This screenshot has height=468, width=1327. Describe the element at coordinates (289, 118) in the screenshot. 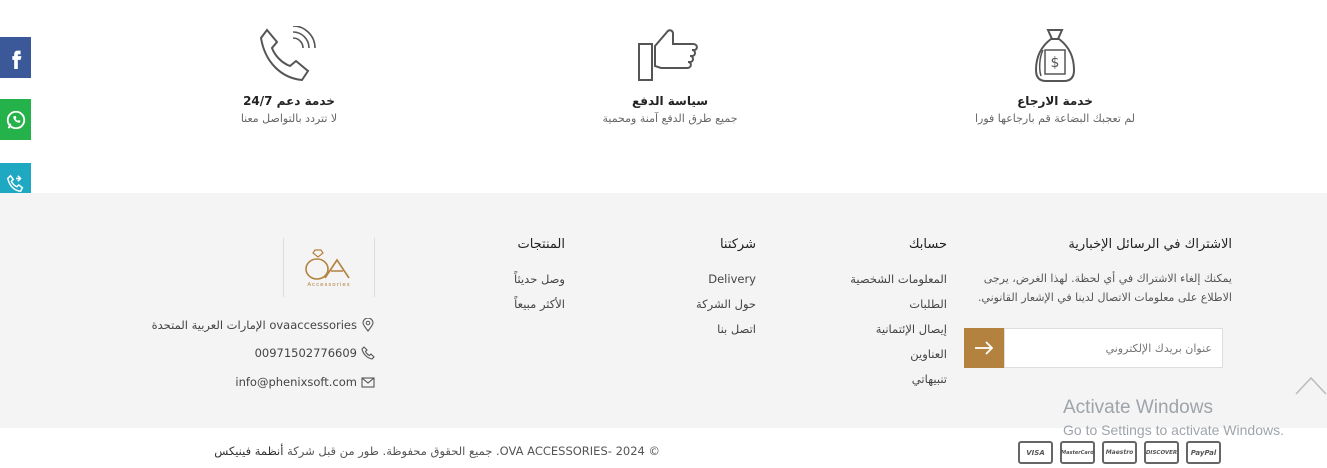

I see `feature-support-subtitle: لا تتردد بالتواصل معنا` at that location.